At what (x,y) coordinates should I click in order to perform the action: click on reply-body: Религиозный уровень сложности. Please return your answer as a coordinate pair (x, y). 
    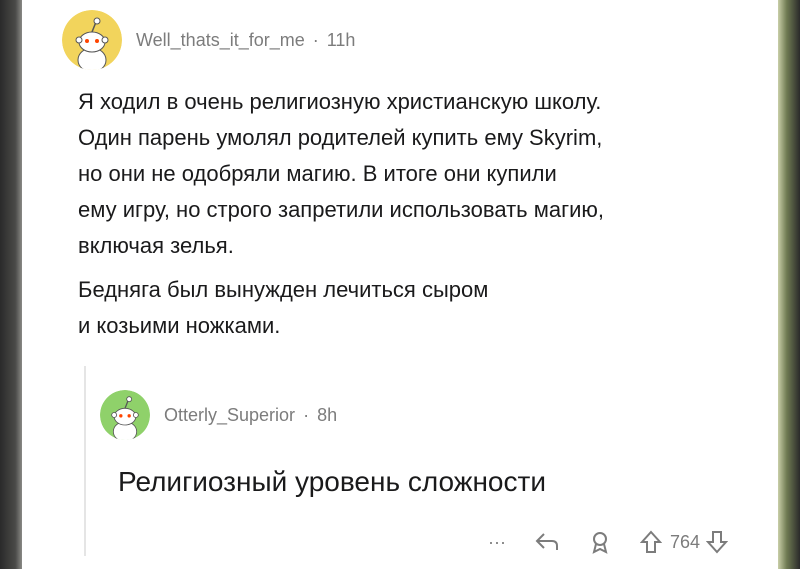
    Looking at the image, I should click on (332, 481).